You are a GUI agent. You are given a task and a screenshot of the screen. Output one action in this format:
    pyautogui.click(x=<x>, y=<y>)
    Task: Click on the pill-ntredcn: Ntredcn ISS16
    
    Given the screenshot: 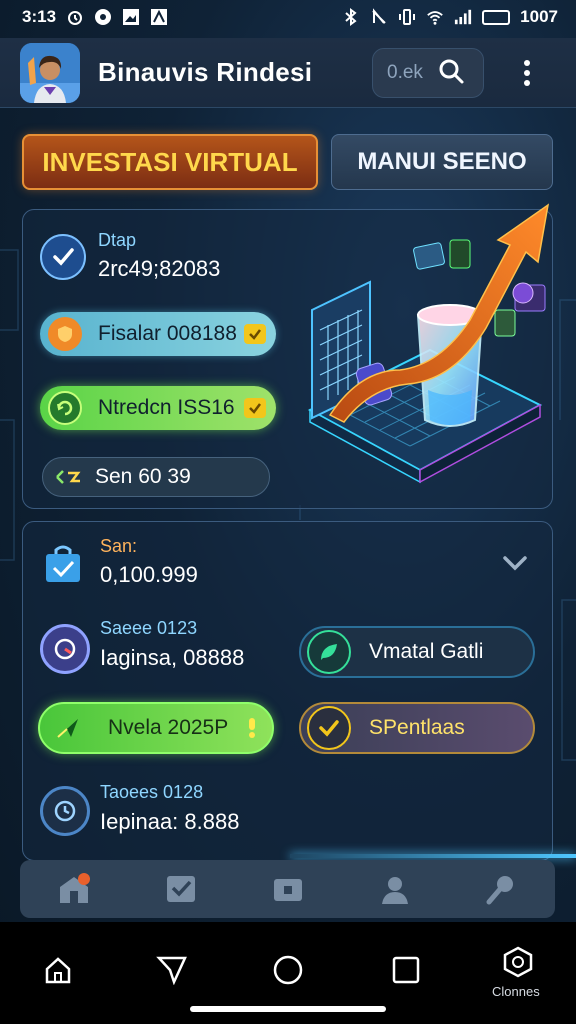 What is the action you would take?
    pyautogui.click(x=158, y=408)
    